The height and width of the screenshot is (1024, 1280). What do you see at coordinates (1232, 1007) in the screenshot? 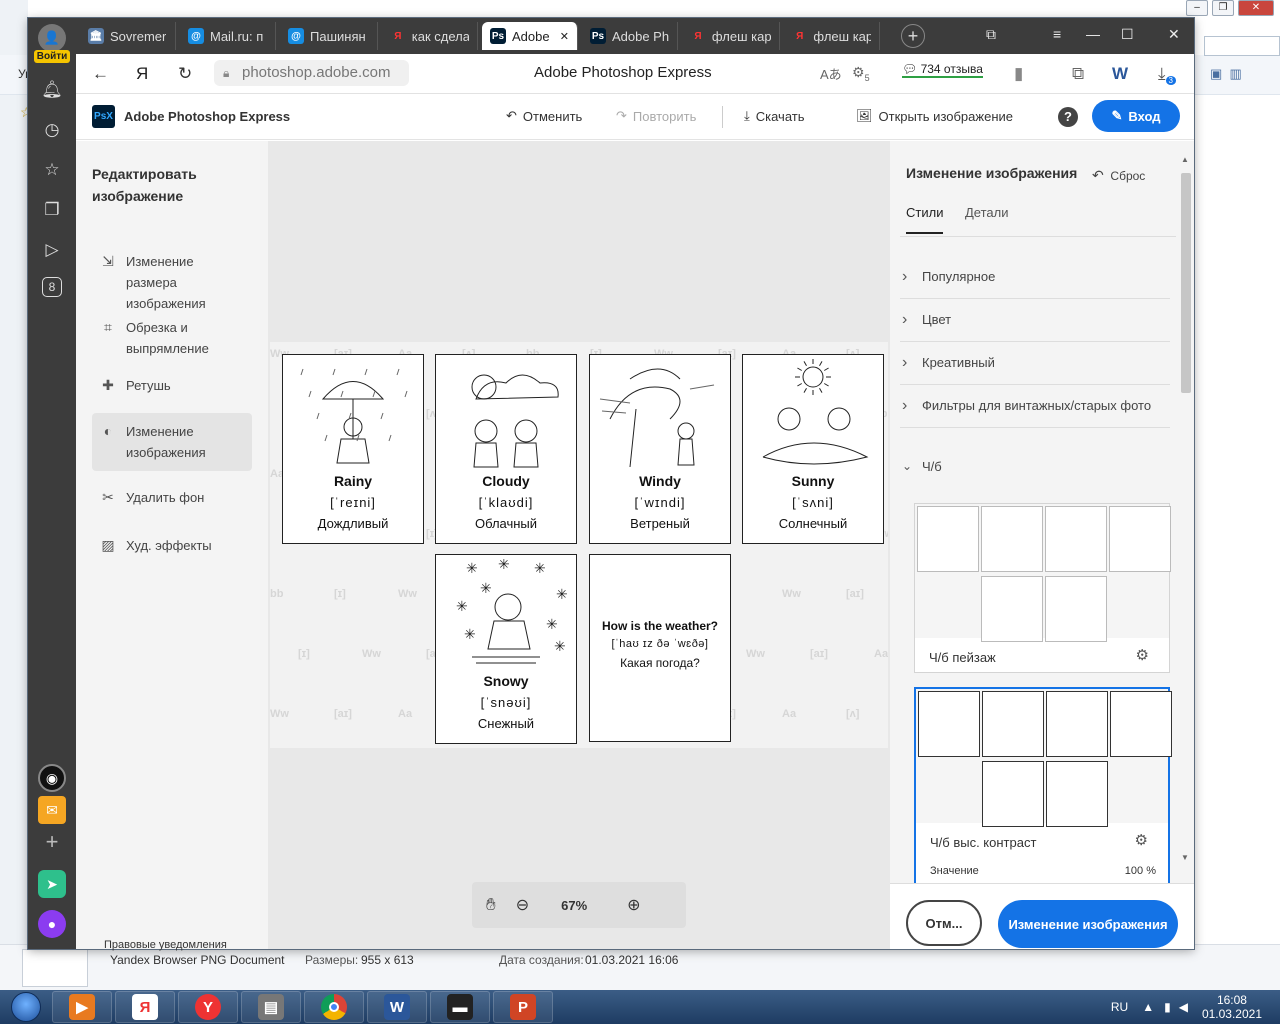
I see `clock: 16:08 01.03.2021` at bounding box center [1232, 1007].